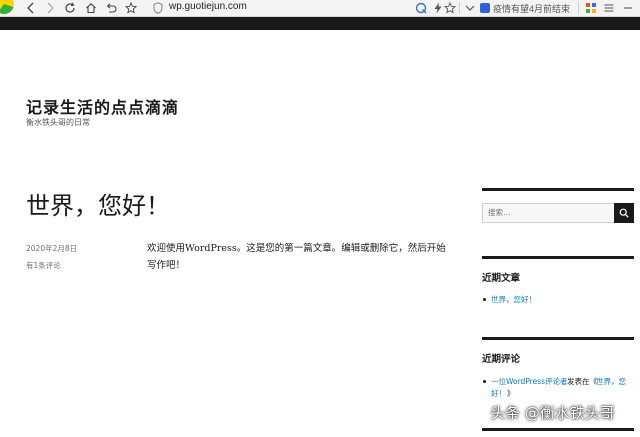 The height and width of the screenshot is (437, 640). What do you see at coordinates (511, 393) in the screenshot?
I see `comment-close-text: 》` at bounding box center [511, 393].